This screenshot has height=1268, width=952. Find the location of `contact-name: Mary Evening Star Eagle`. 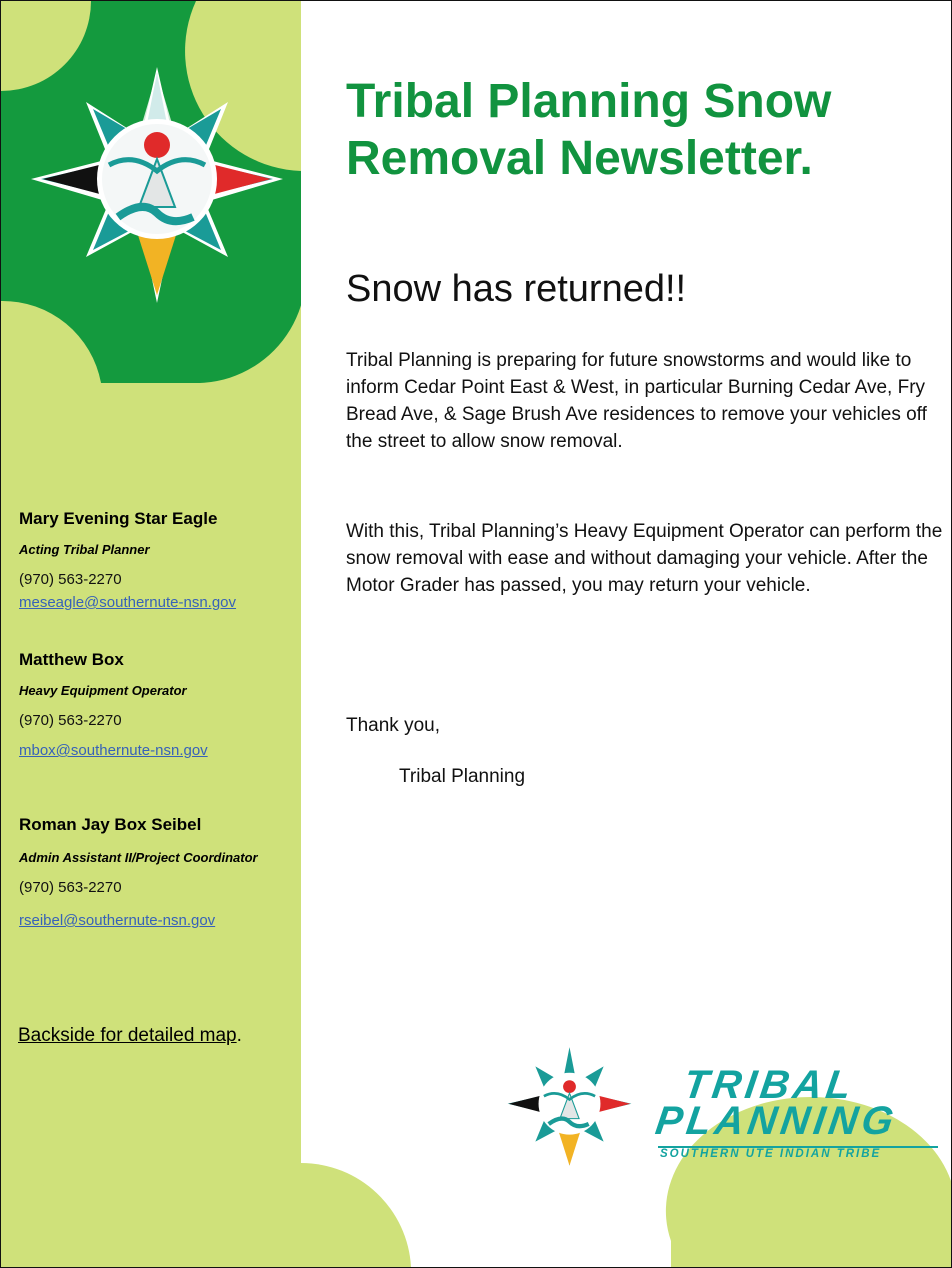

contact-name: Mary Evening Star Eagle is located at coordinates (118, 518).